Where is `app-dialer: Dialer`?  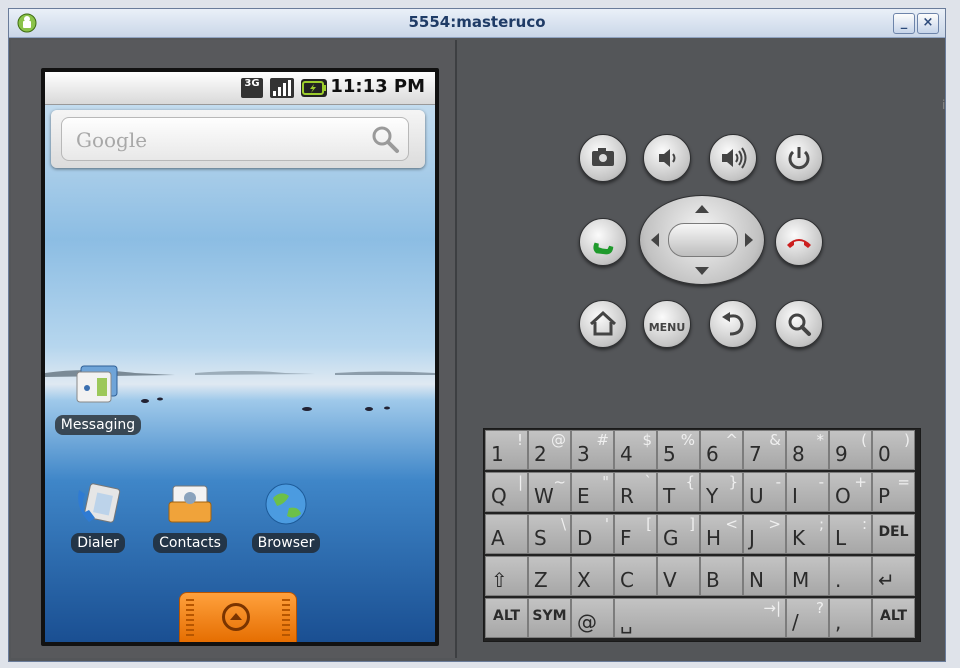
app-dialer: Dialer is located at coordinates (98, 523).